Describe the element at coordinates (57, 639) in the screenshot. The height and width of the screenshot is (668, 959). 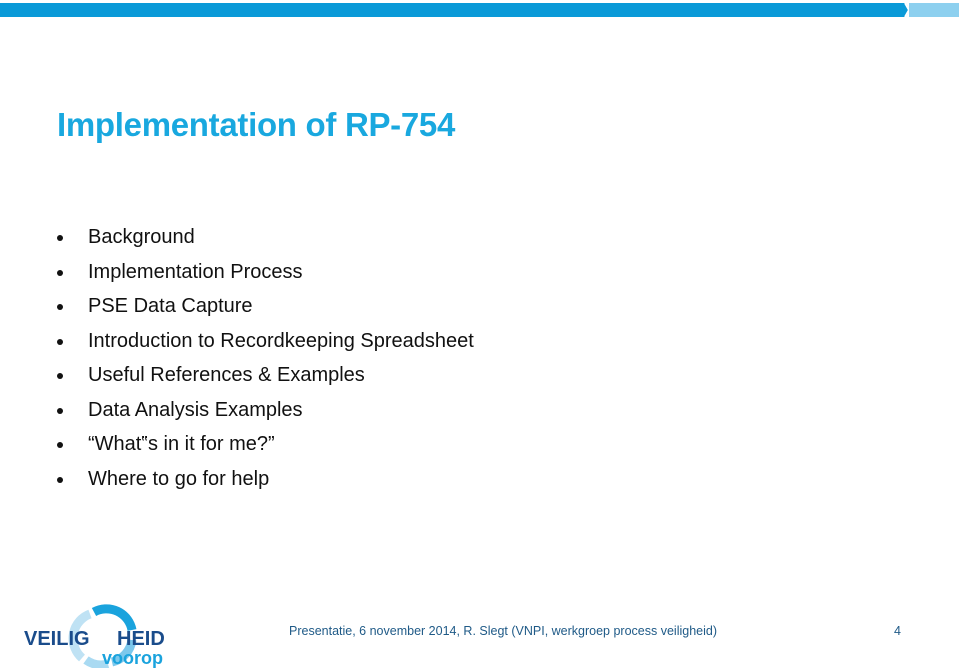
I see `logo-word-veilig: VEILIG` at that location.